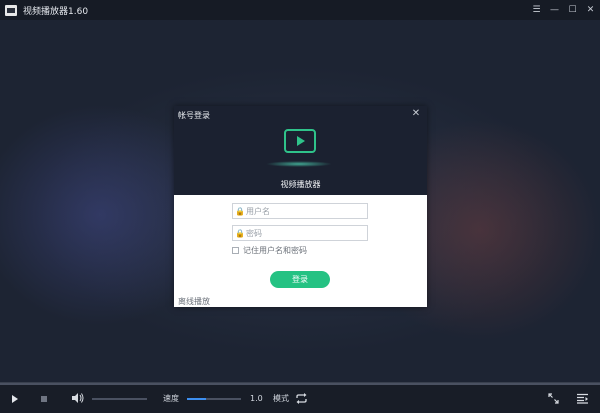 Image resolution: width=600 pixels, height=413 pixels. I want to click on minimize-icon: —, so click(554, 10).